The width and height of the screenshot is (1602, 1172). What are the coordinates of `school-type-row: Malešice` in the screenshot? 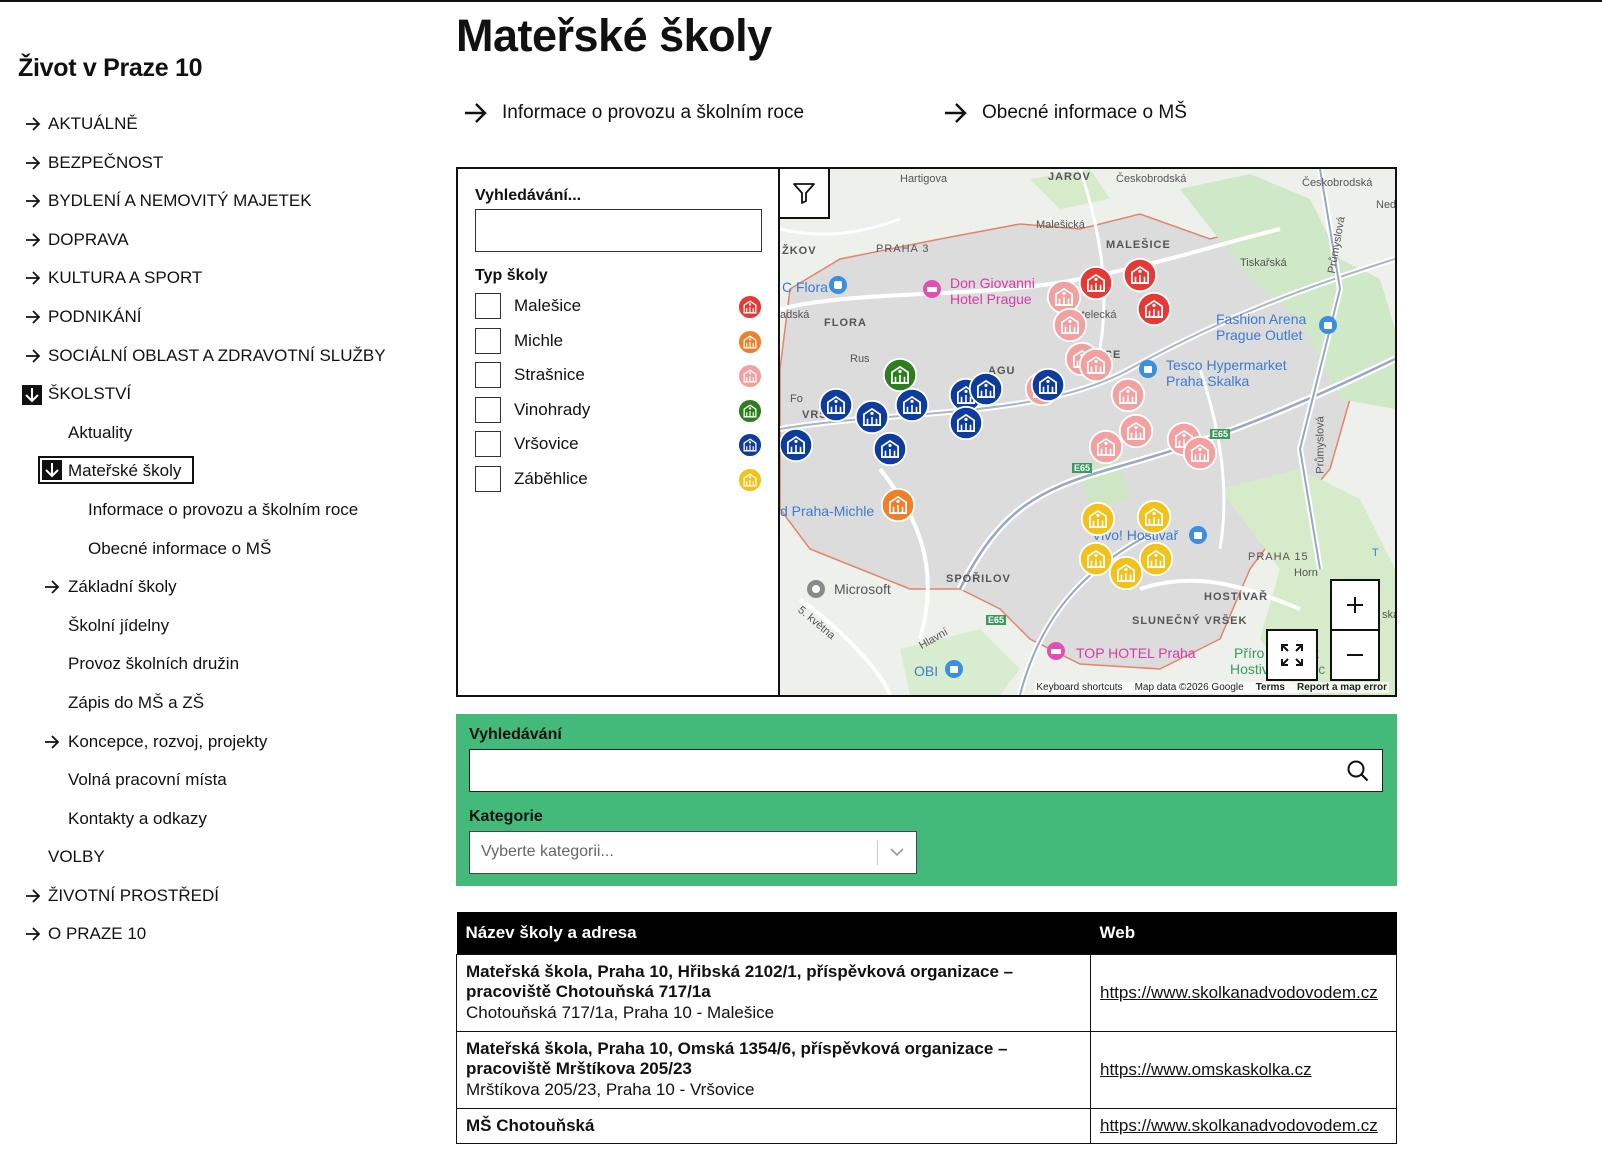 It's located at (619, 306).